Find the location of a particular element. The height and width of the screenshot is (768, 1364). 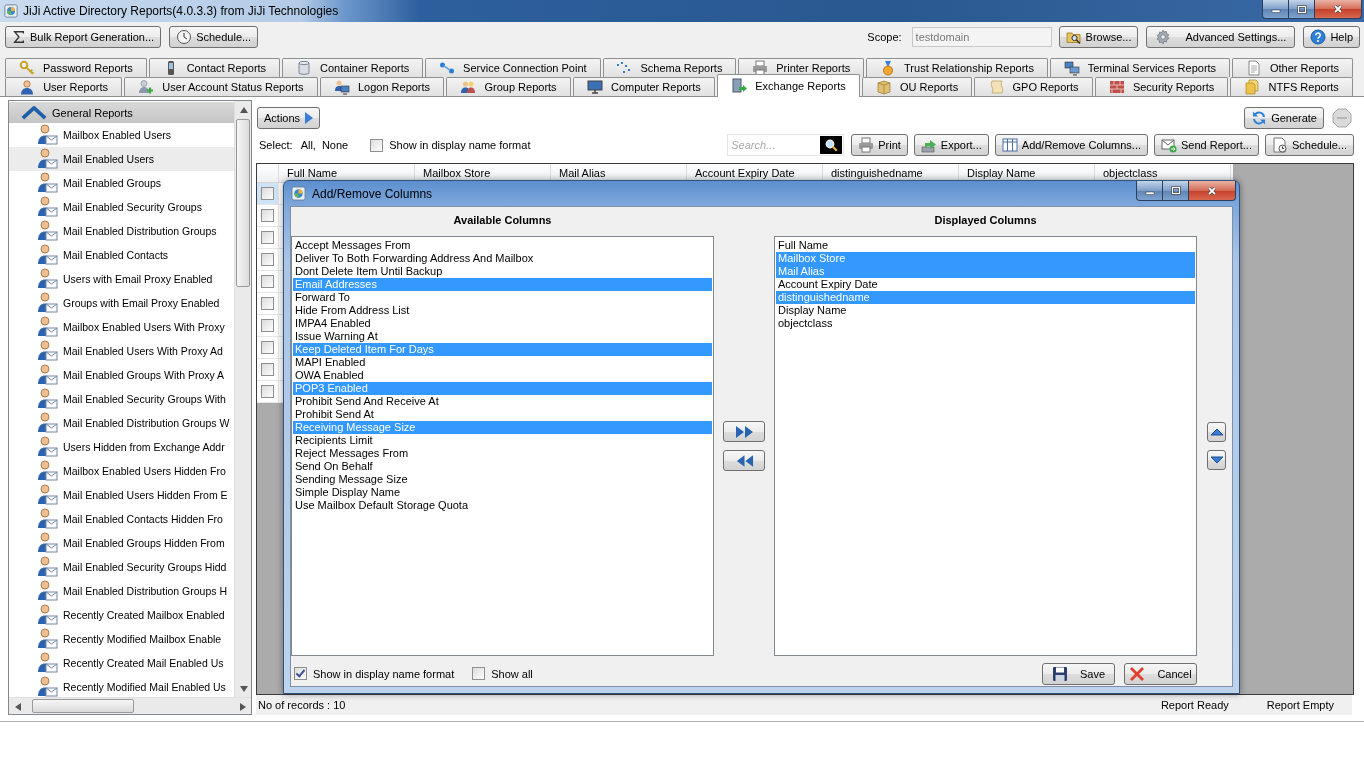

checkbox-label: Show all is located at coordinates (512, 673).